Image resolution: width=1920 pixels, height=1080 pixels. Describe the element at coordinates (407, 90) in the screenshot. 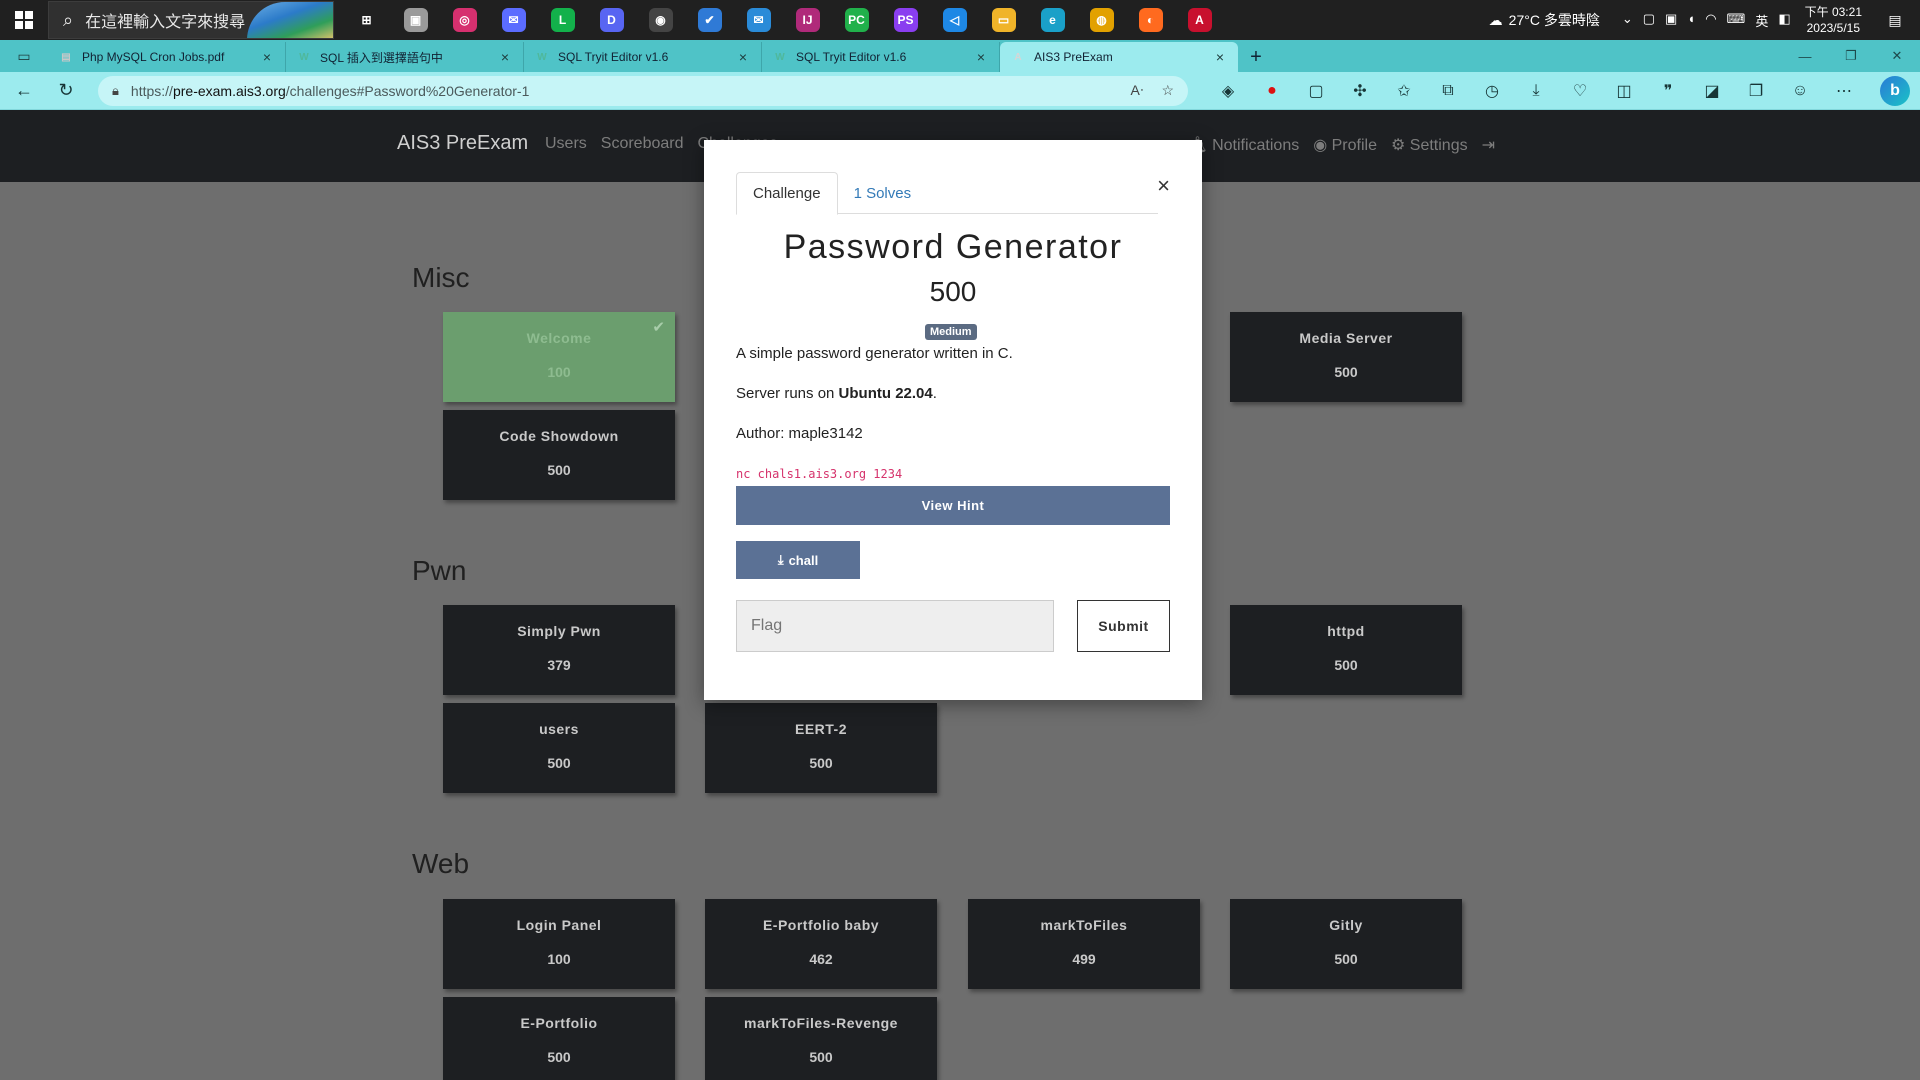

I see `url-path: /challenges#Password%20Generator-1` at that location.